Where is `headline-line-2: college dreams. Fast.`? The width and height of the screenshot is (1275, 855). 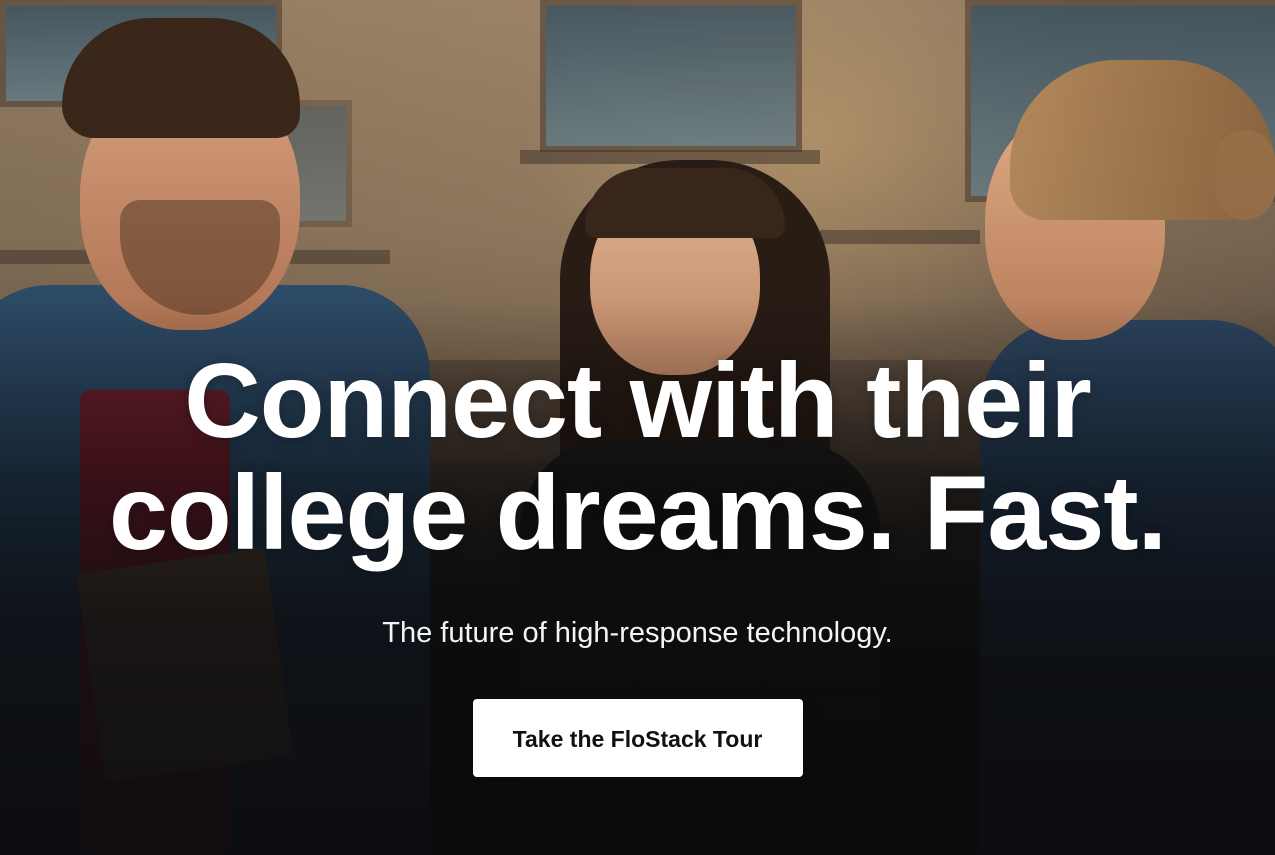 headline-line-2: college dreams. Fast. is located at coordinates (637, 513).